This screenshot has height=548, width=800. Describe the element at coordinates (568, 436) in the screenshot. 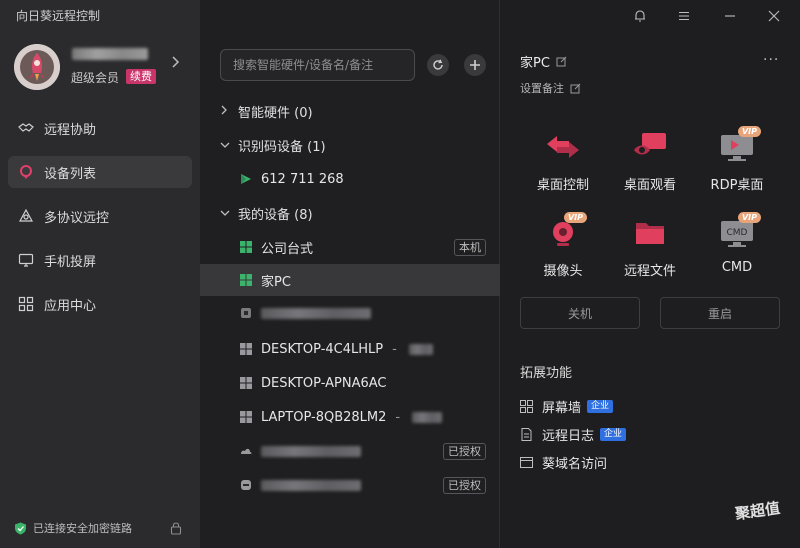

I see `ext-item-label: 远程日志` at that location.